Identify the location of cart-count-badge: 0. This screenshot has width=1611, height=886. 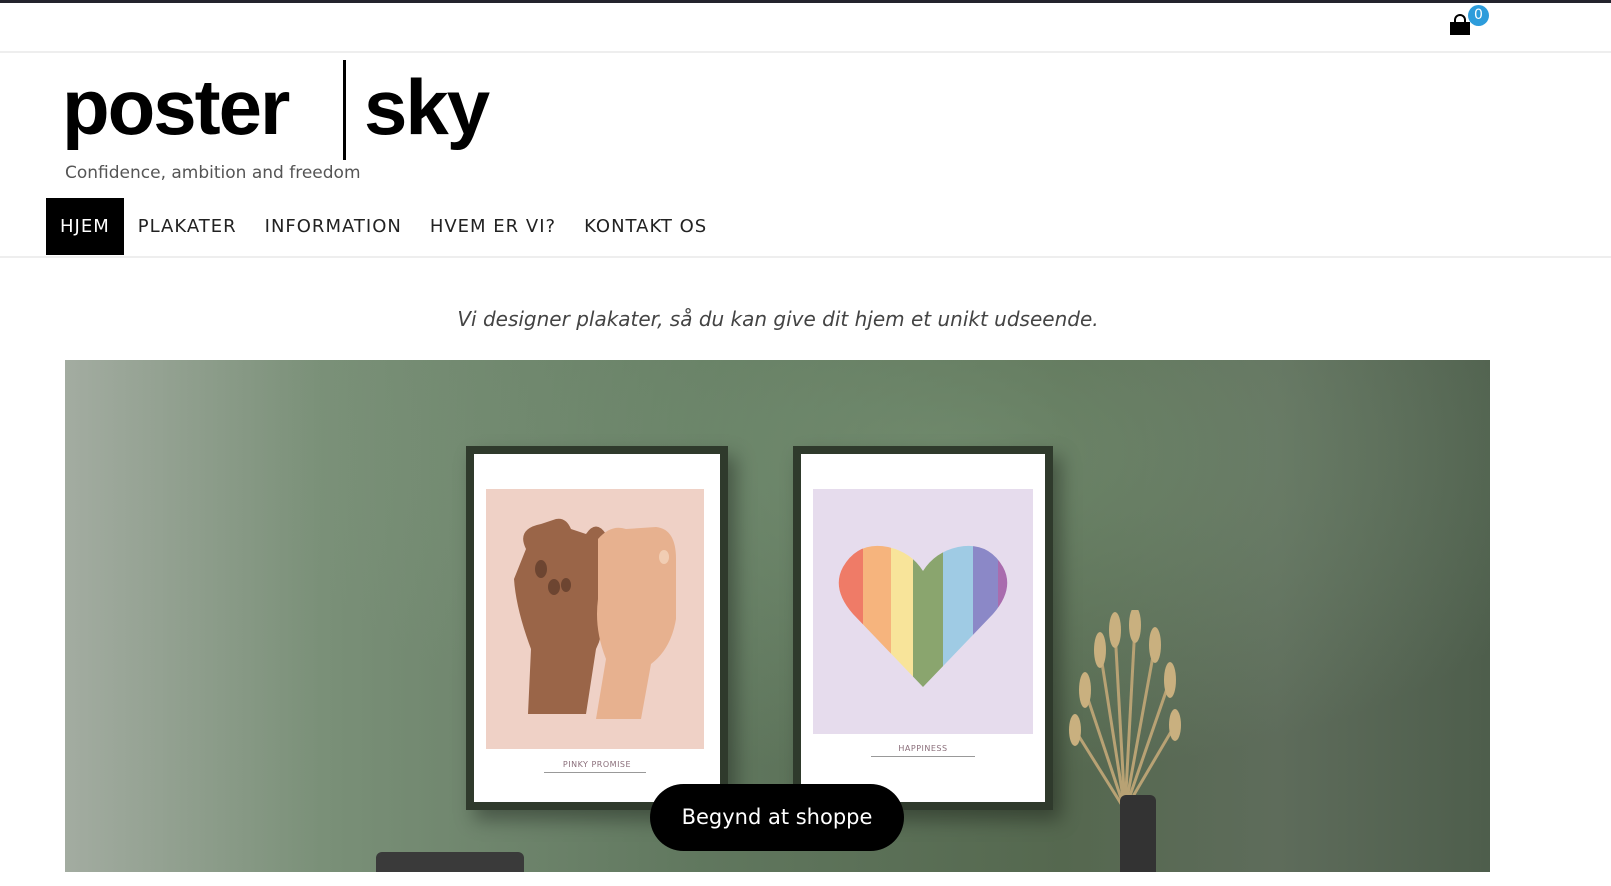
(1478, 15).